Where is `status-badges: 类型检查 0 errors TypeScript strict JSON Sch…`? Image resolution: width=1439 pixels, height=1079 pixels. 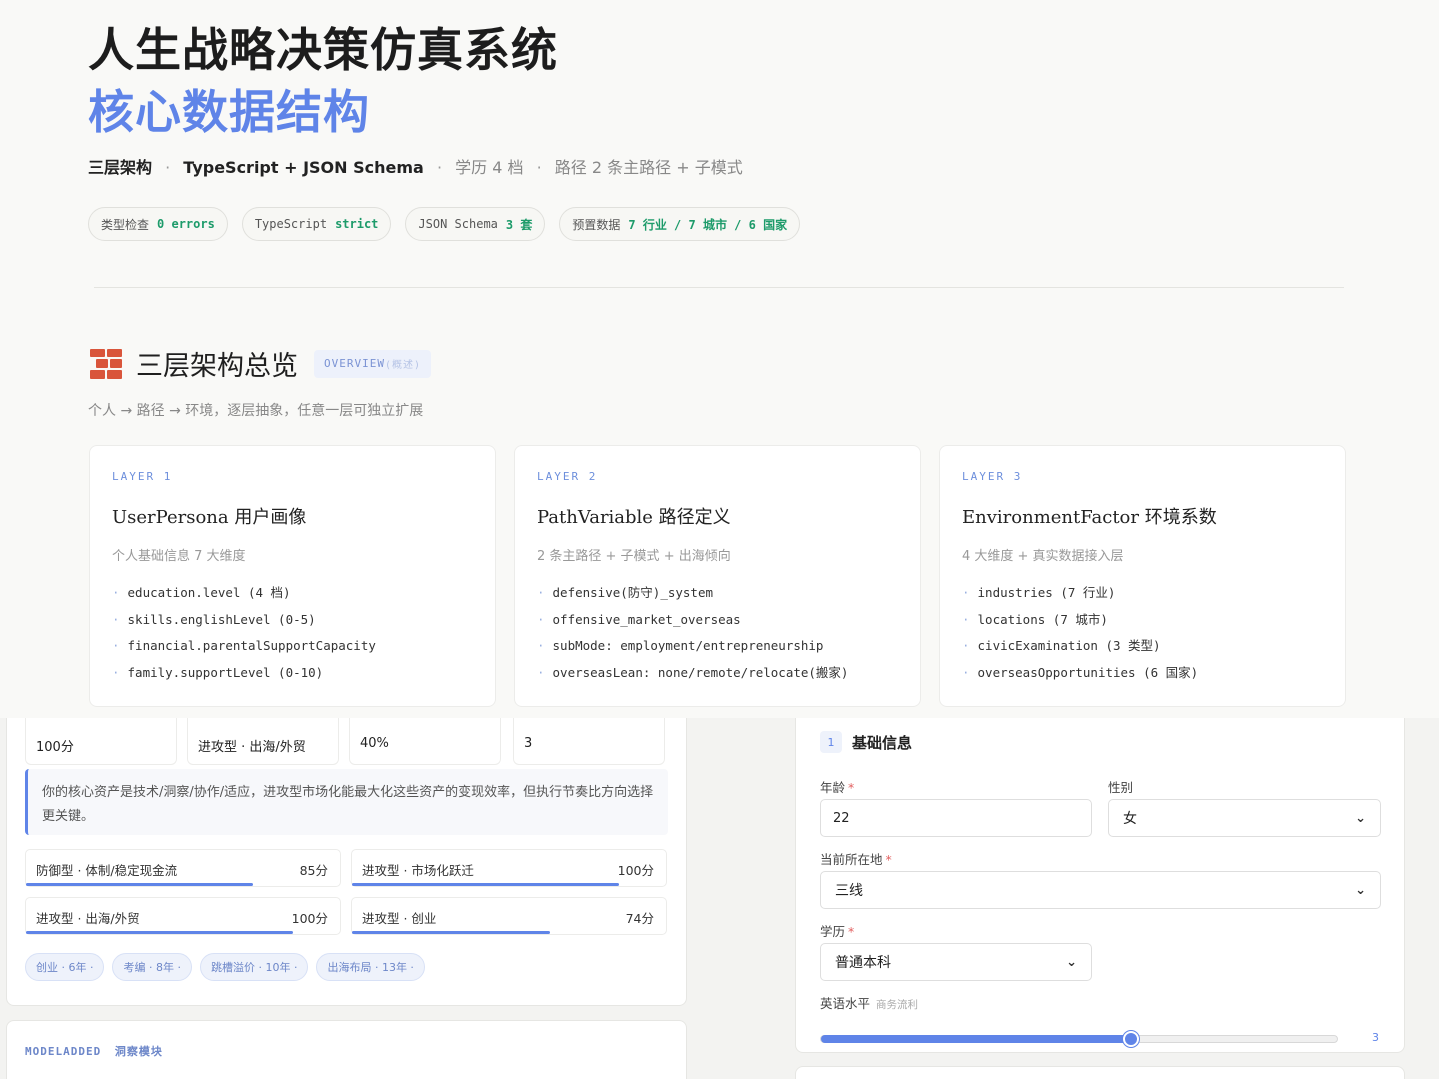 status-badges: 类型检查 0 errors TypeScript strict JSON Sch… is located at coordinates (444, 224).